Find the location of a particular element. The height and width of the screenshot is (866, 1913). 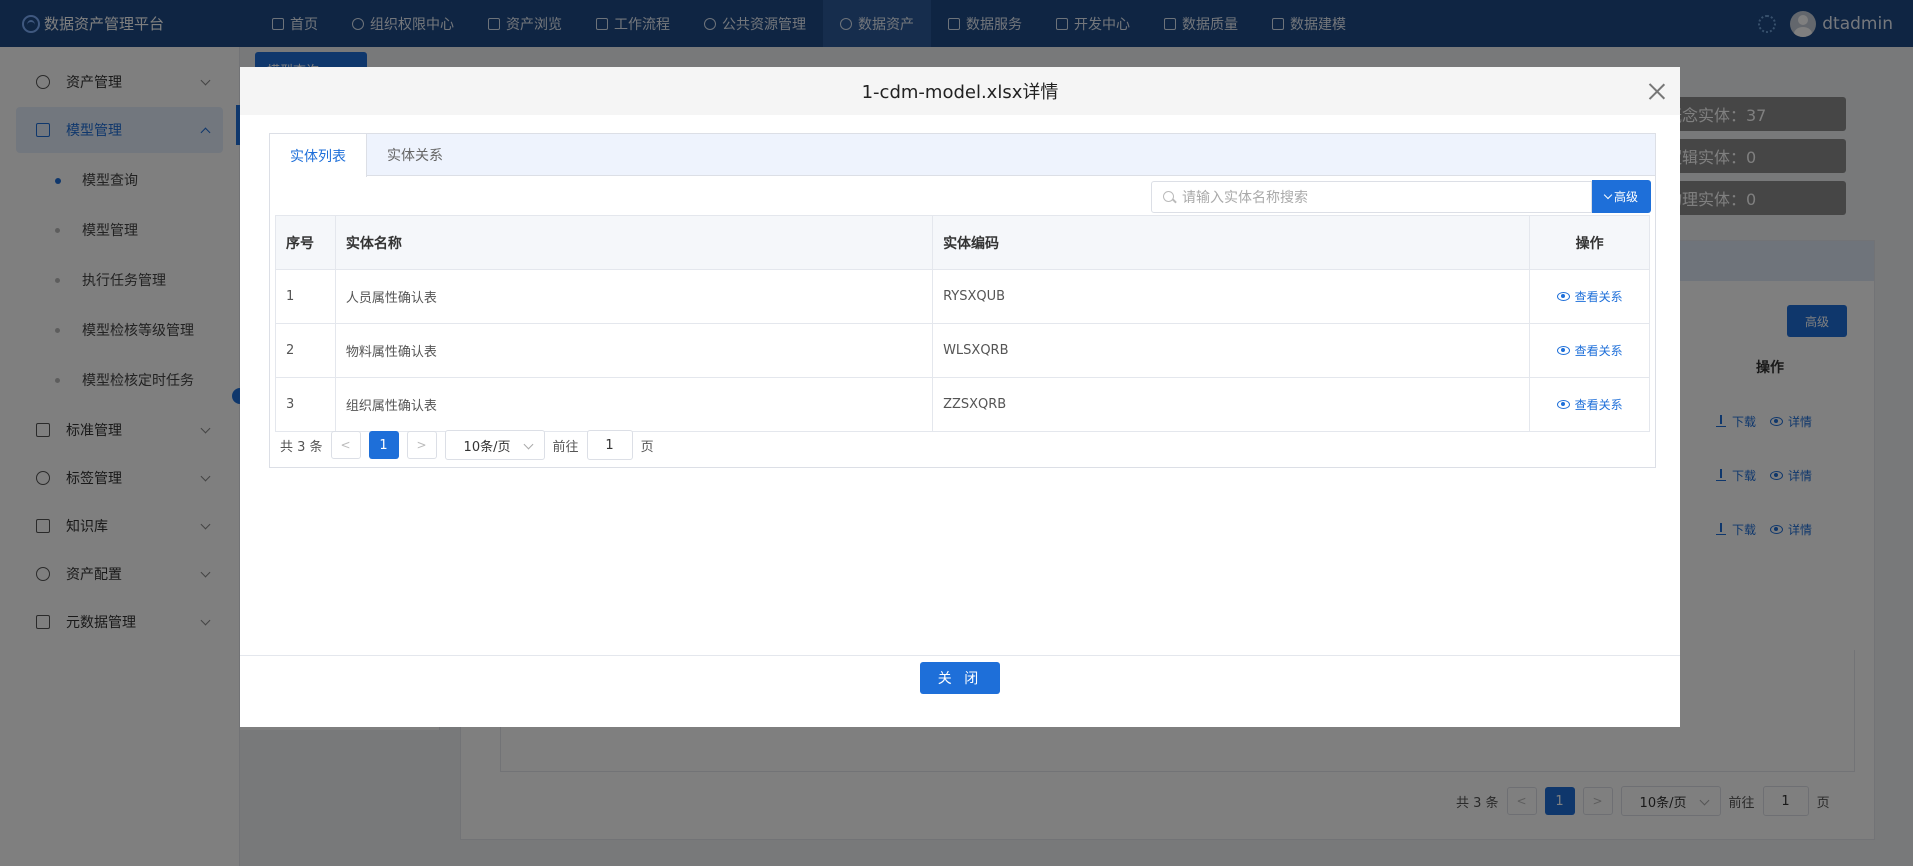

col-name: 实体名称 is located at coordinates (634, 242).